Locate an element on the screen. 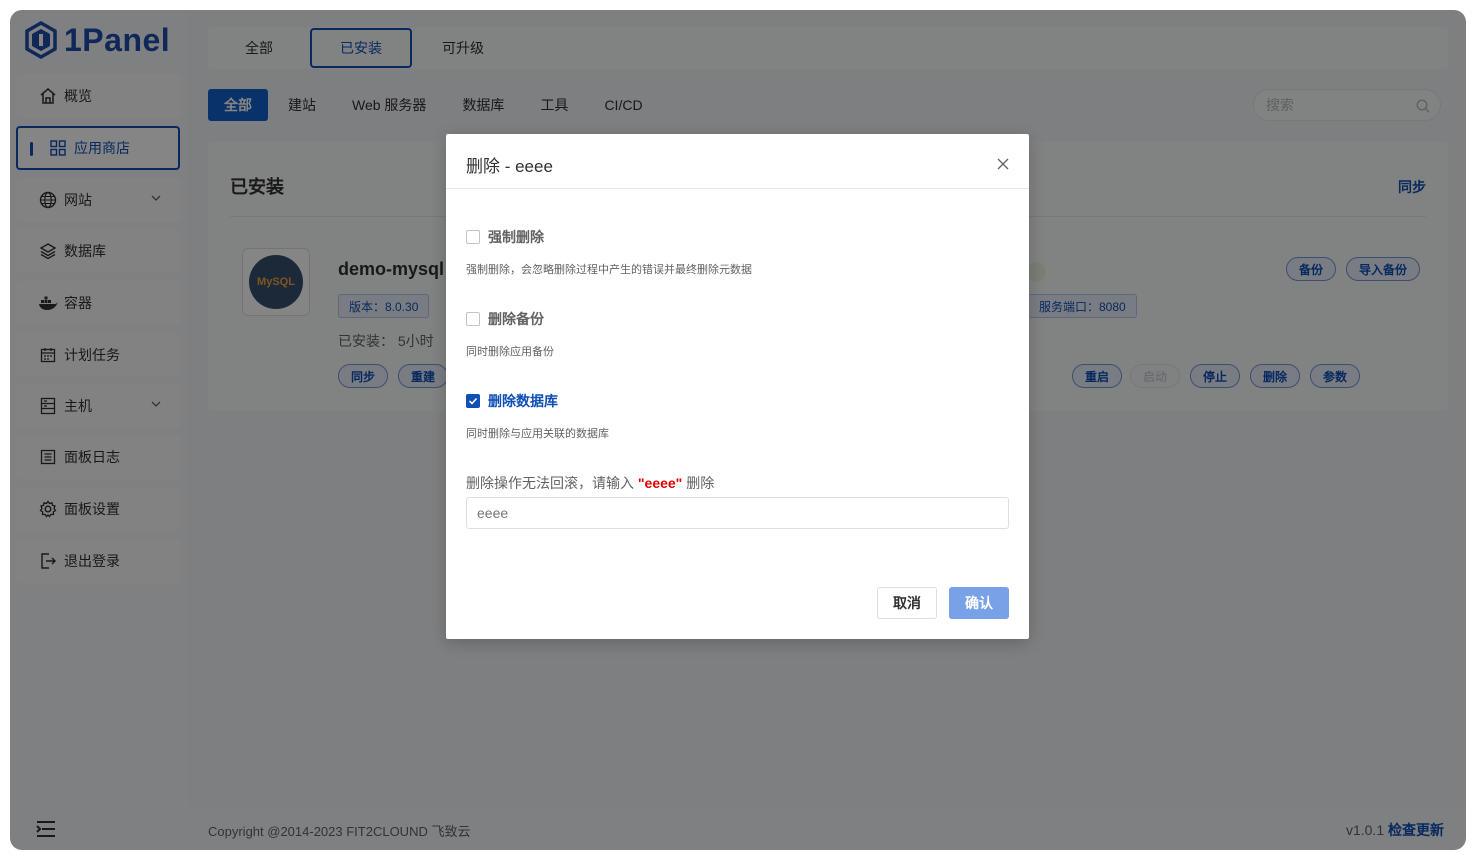 This screenshot has height=859, width=1476. confirm-button: 确认 is located at coordinates (979, 603).